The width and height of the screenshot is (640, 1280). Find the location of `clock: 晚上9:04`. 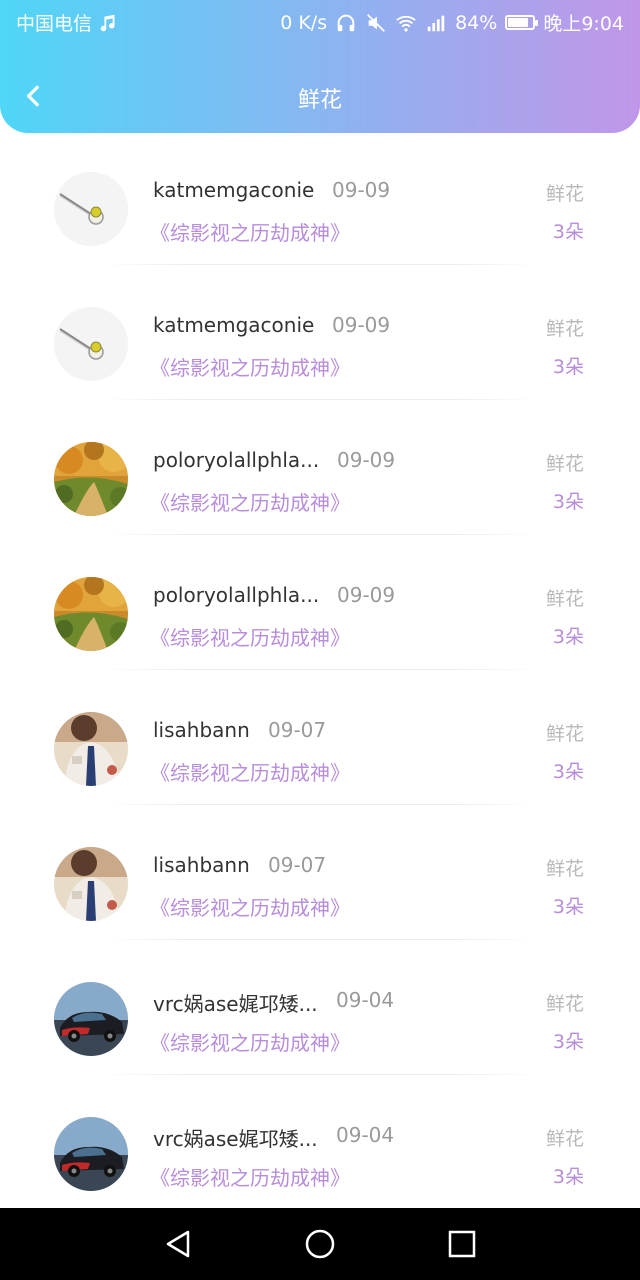

clock: 晚上9:04 is located at coordinates (583, 24).